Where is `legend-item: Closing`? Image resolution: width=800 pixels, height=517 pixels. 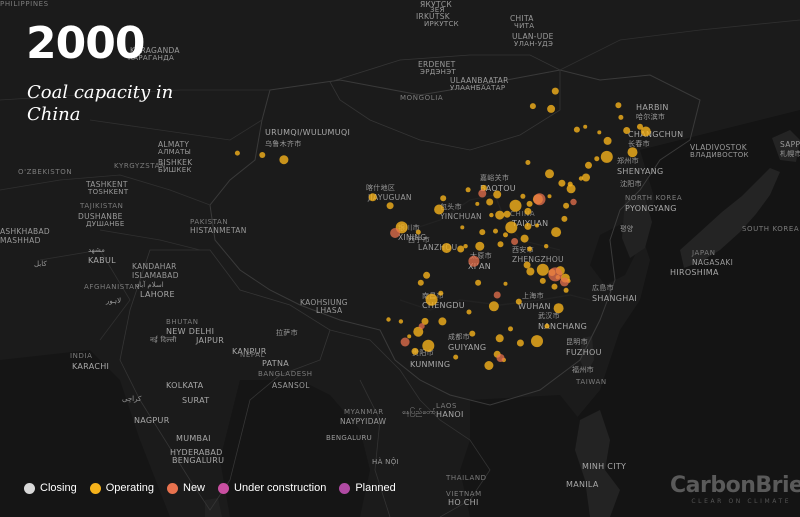
legend-item: Closing is located at coordinates (50, 488).